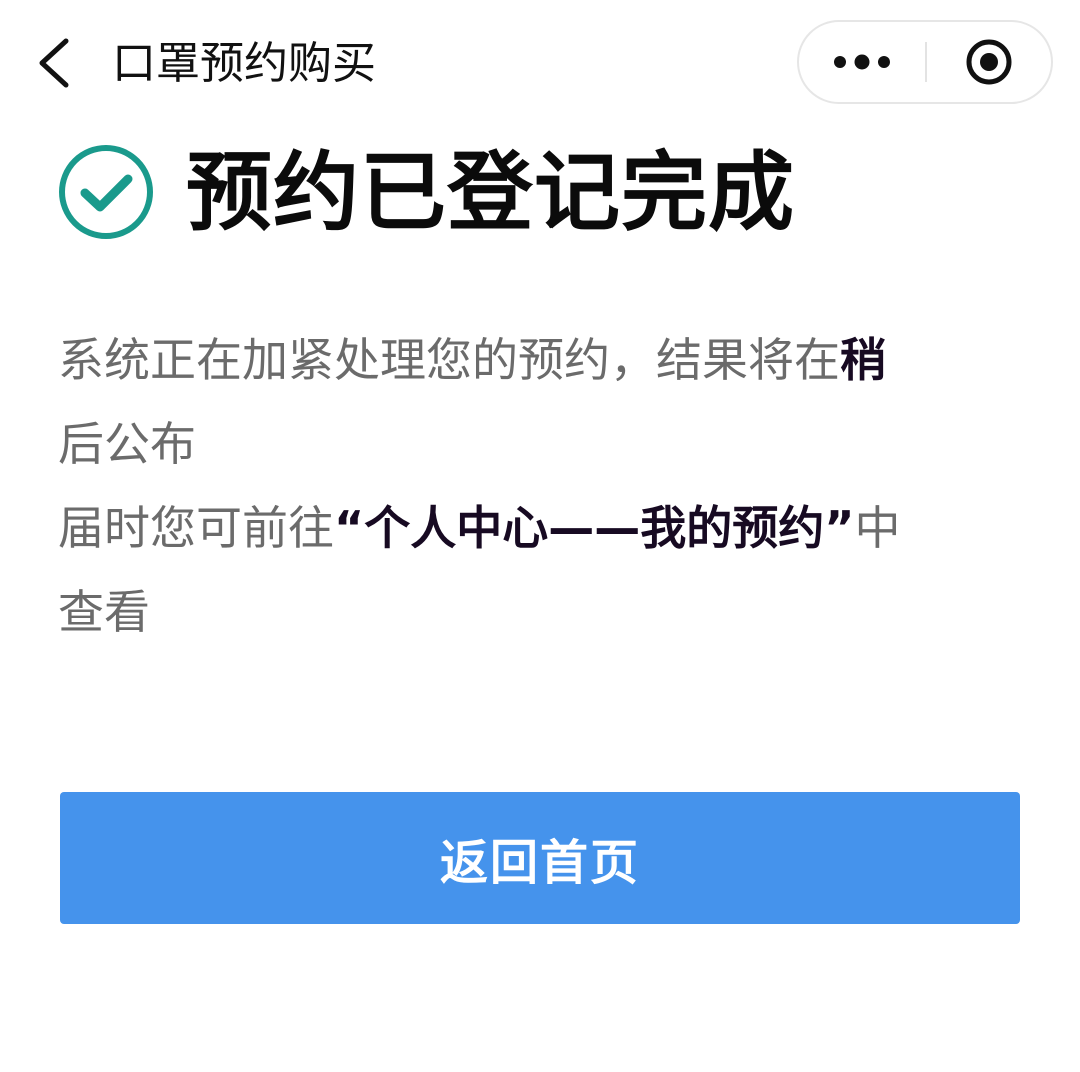 Image resolution: width=1080 pixels, height=1072 pixels. I want to click on message-text: 查看, so click(104, 612).